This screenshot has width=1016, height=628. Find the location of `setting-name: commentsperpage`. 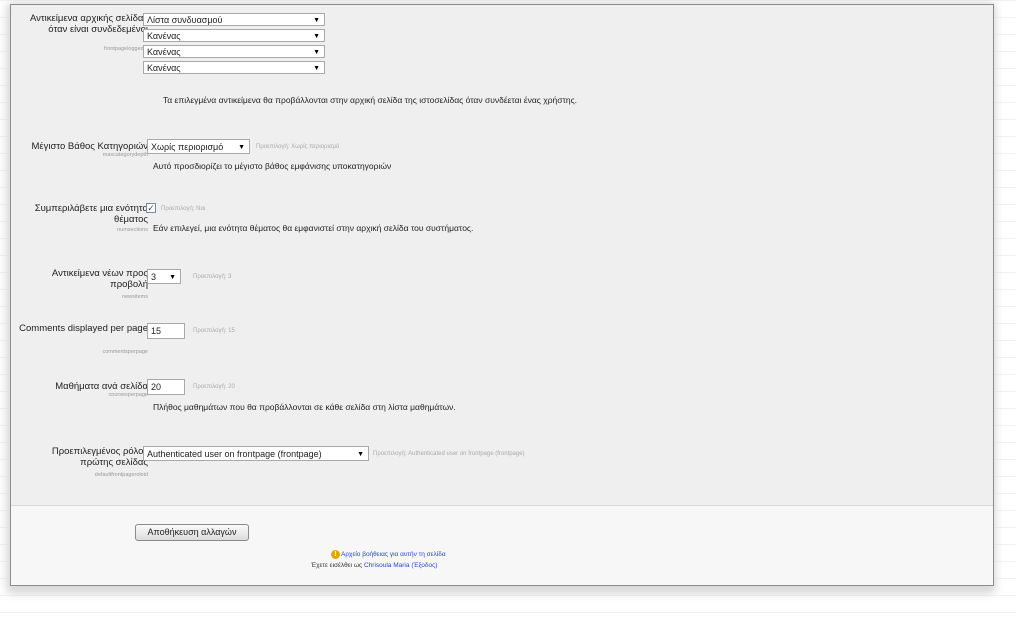

setting-name: commentsperpage is located at coordinates (125, 352).